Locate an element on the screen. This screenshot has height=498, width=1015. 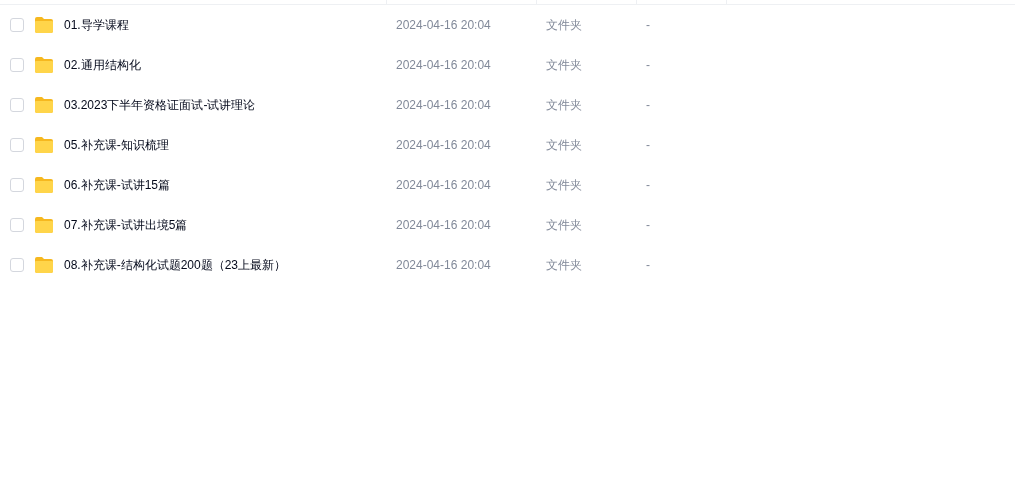
folder-name: 03.2023下半年资格证面试-试讲理论 is located at coordinates (160, 105).